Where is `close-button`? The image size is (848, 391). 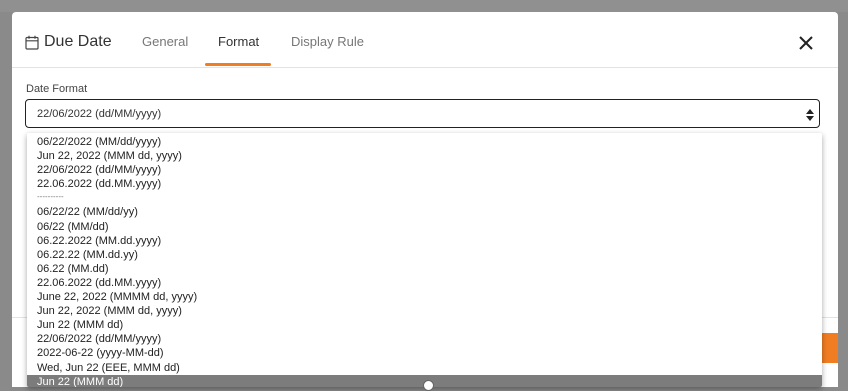 close-button is located at coordinates (806, 43).